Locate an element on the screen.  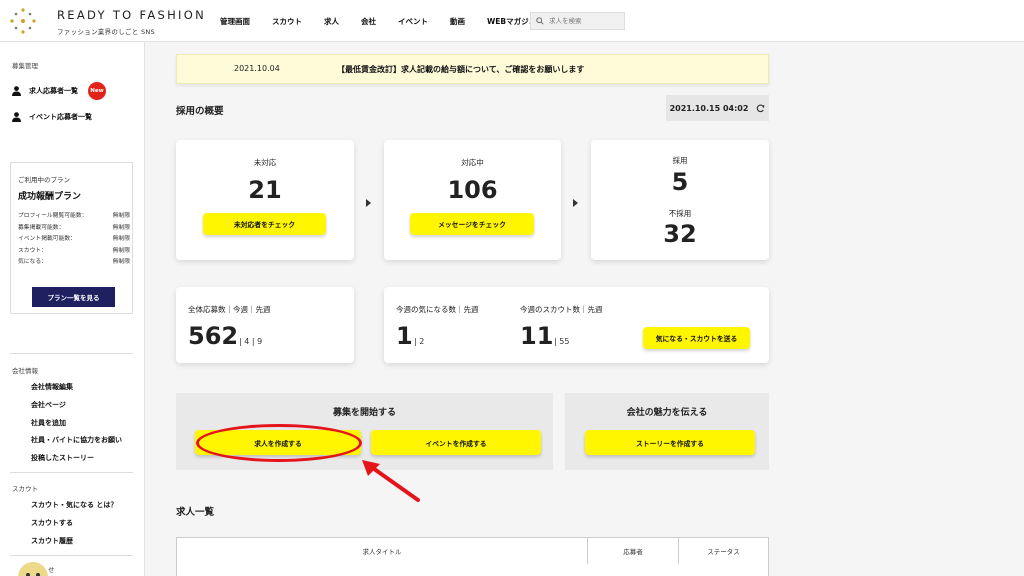
in-progress-count: 106 is located at coordinates (472, 190).